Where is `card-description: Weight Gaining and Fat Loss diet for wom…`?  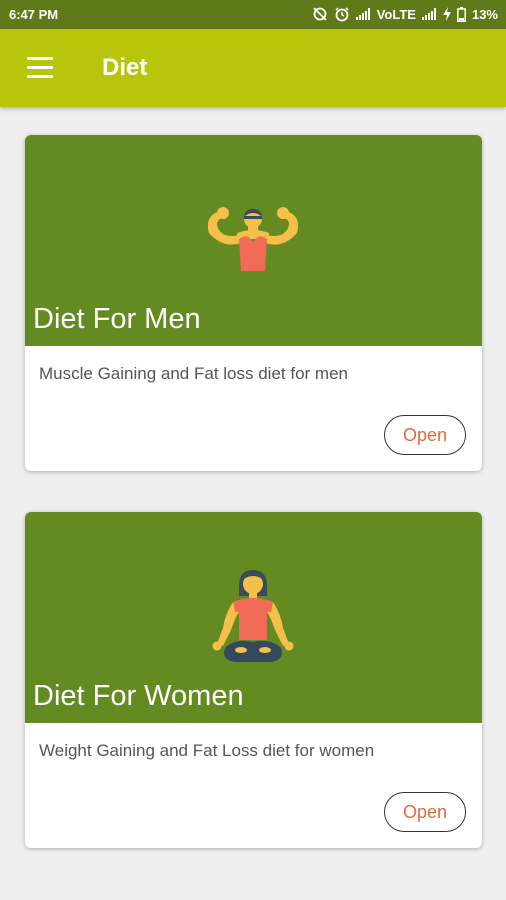
card-description: Weight Gaining and Fat Loss diet for wom… is located at coordinates (207, 750).